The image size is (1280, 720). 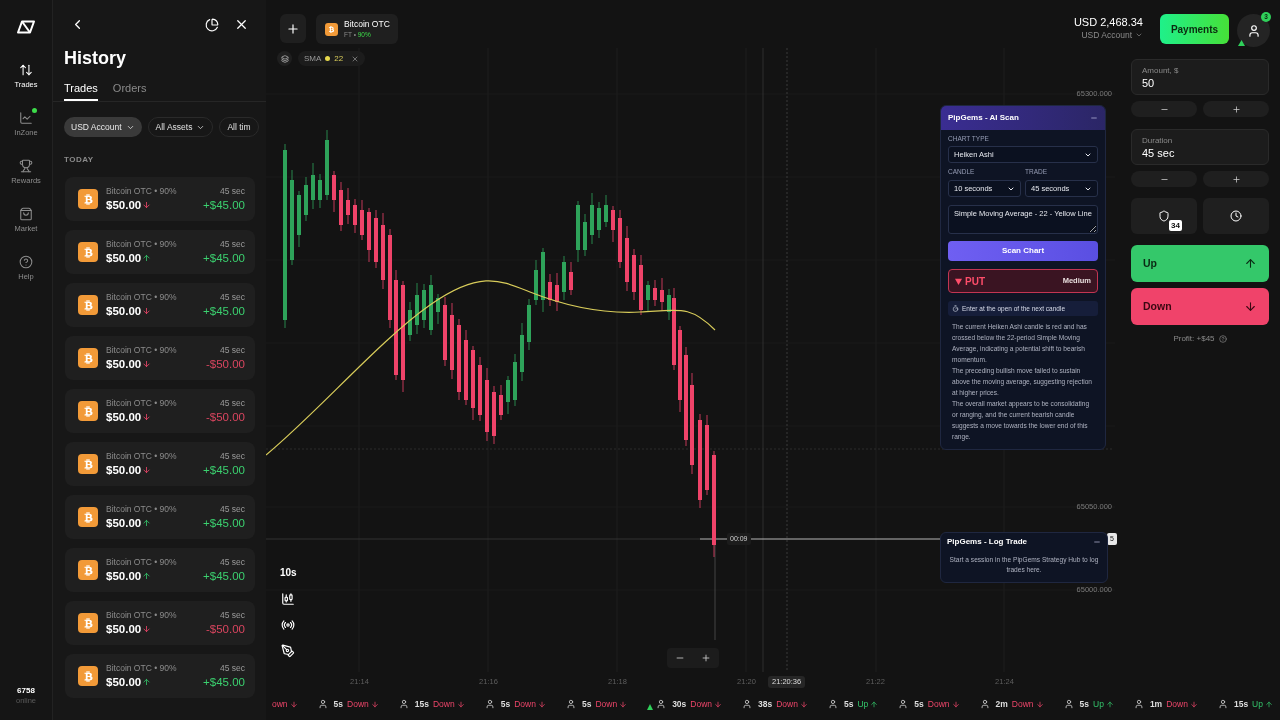 I want to click on add-chart-button, so click(x=293, y=28).